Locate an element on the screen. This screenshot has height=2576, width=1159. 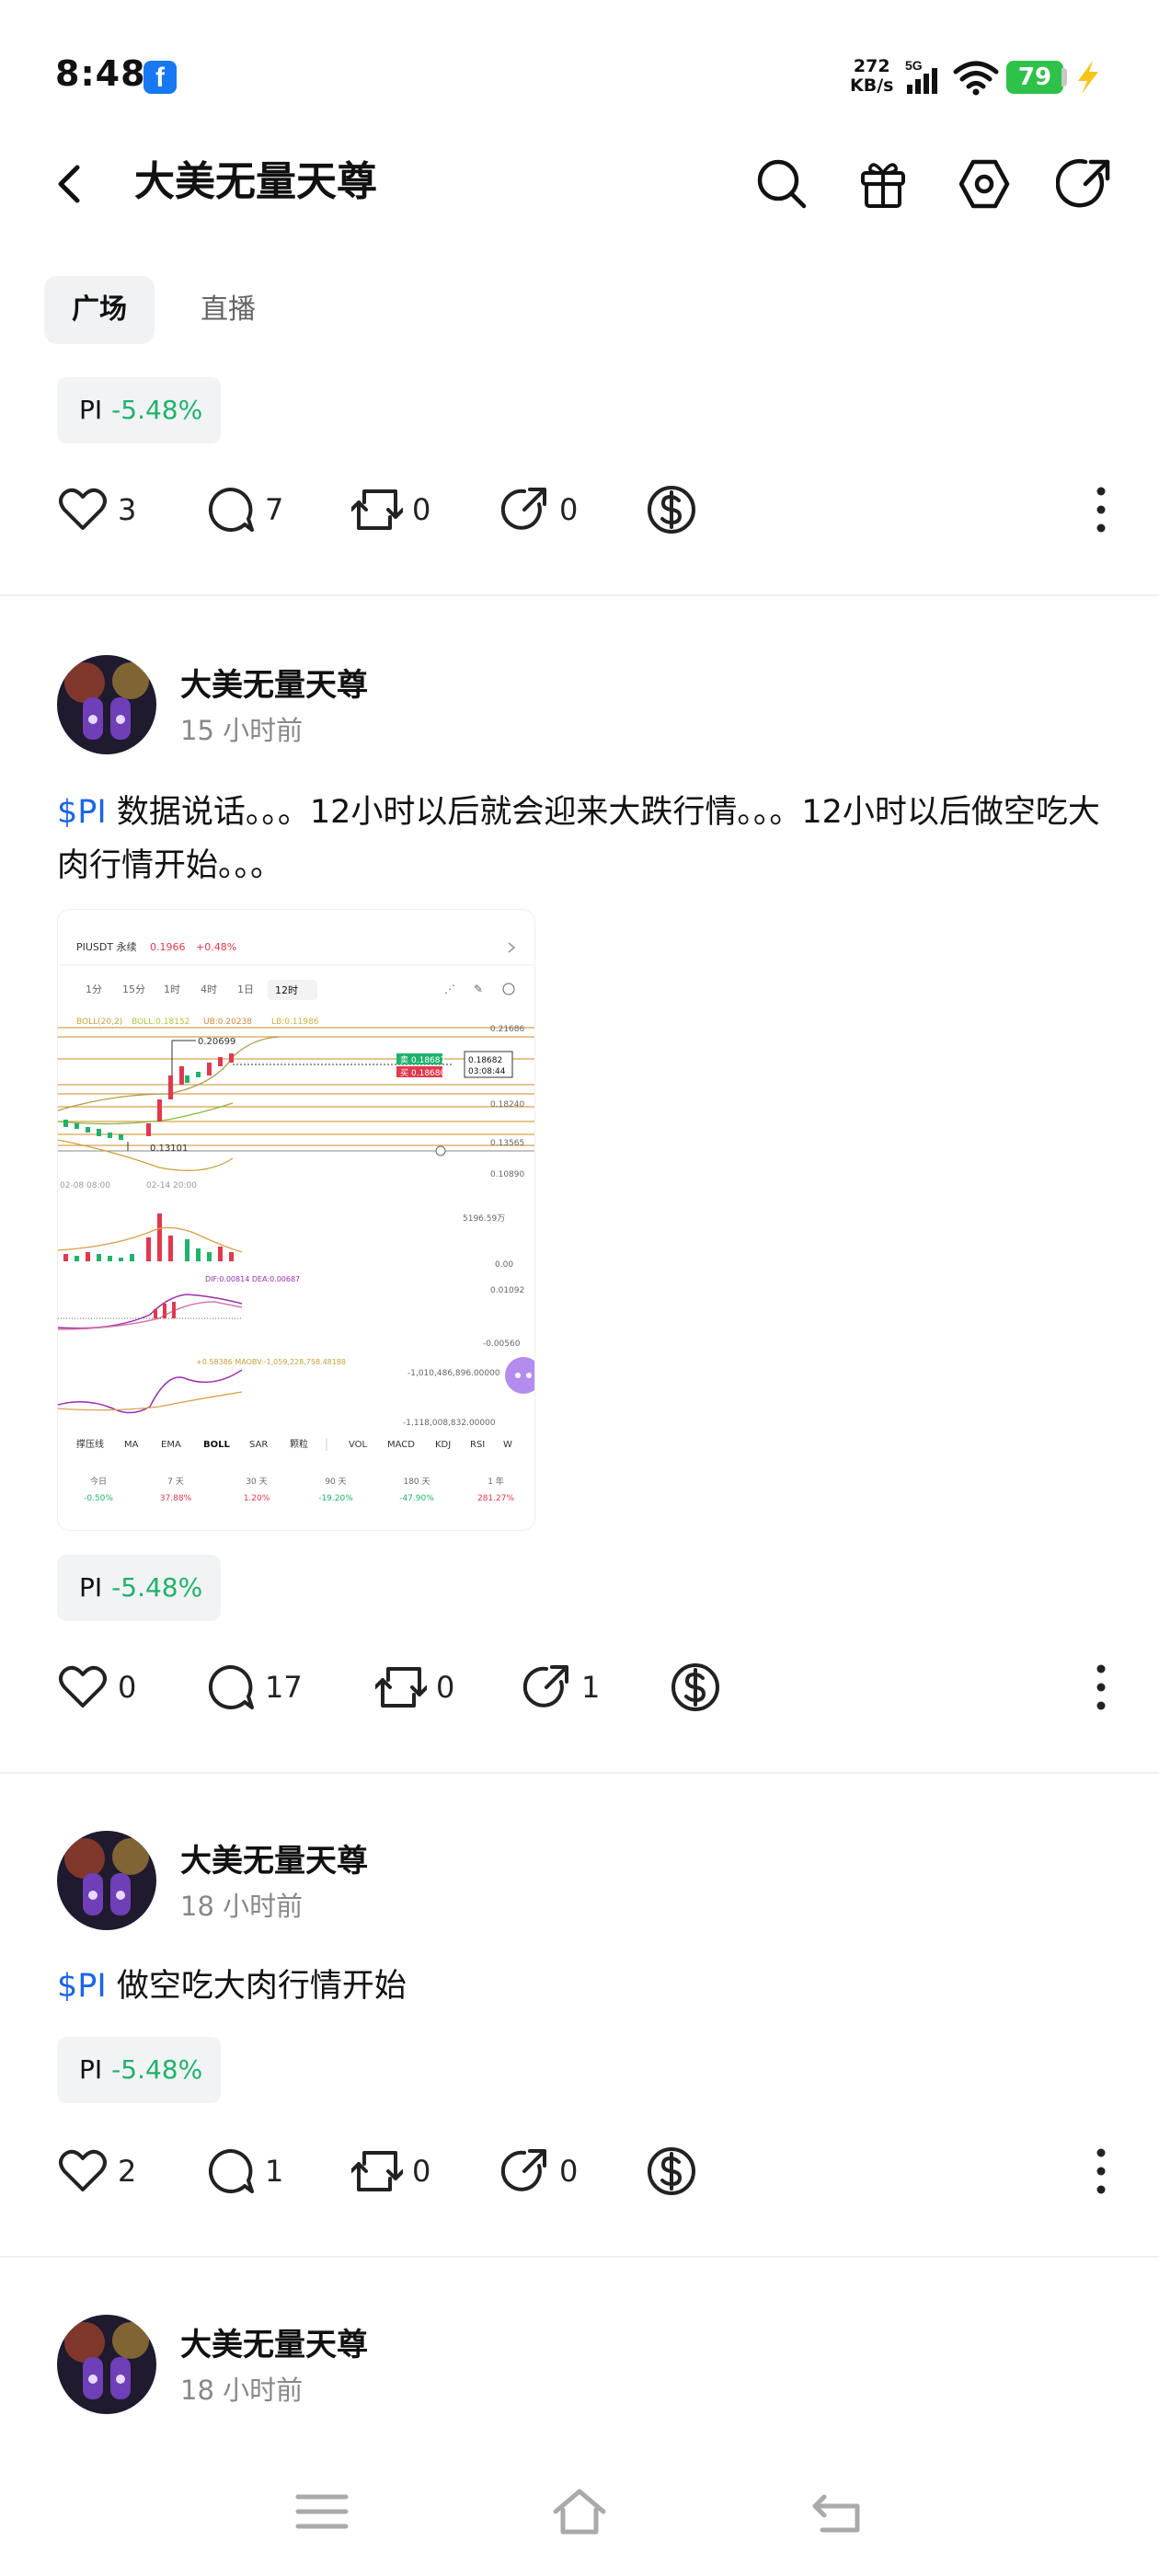
post-time: 15 小时前 is located at coordinates (242, 730).